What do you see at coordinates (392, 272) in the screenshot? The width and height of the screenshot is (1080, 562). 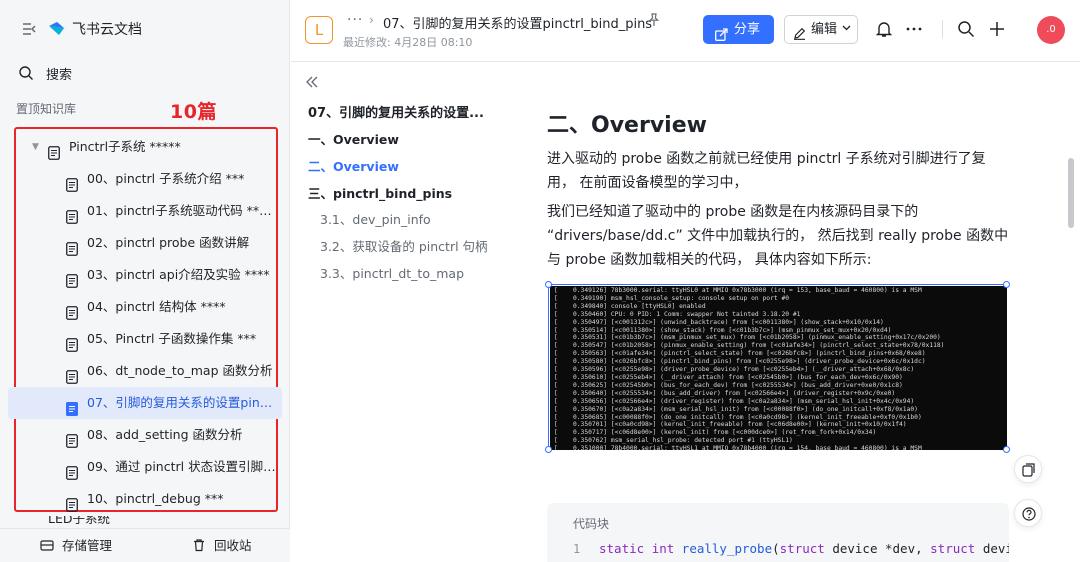 I see `toc-item: 3.3、pinctrl_dt_to_map` at bounding box center [392, 272].